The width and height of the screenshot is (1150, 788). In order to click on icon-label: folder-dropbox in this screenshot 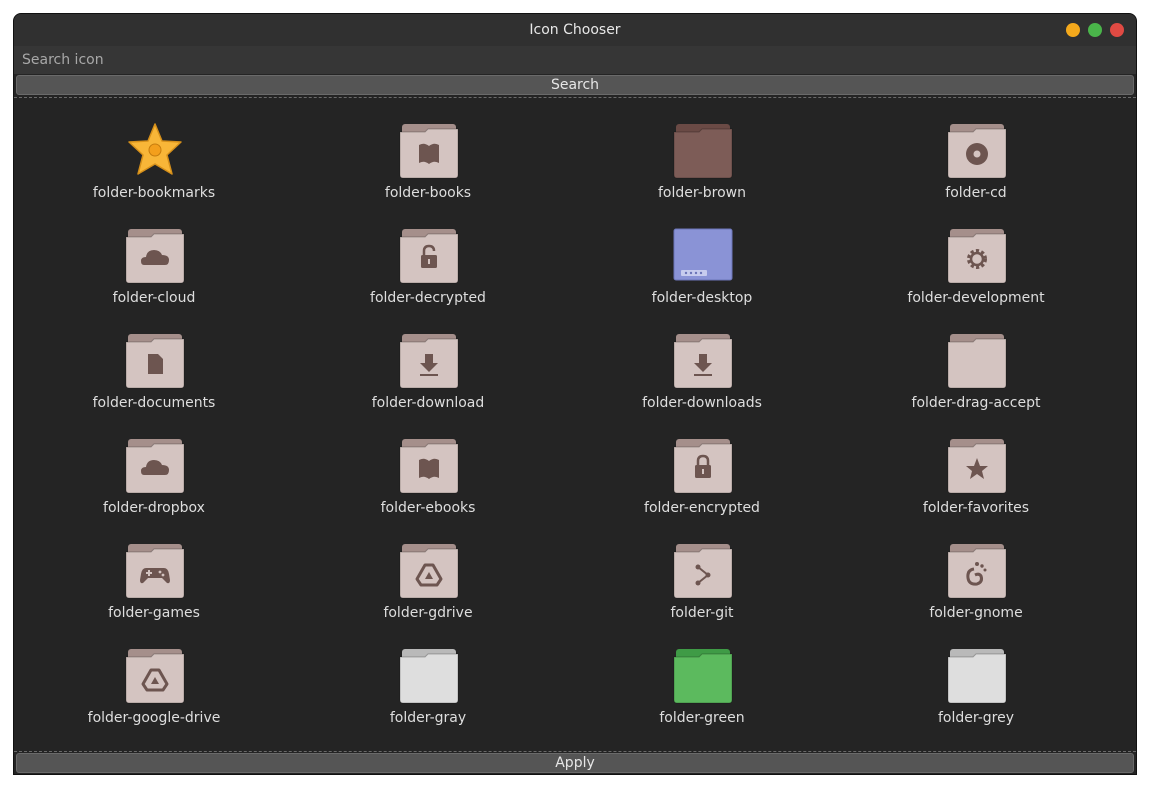, I will do `click(154, 508)`.